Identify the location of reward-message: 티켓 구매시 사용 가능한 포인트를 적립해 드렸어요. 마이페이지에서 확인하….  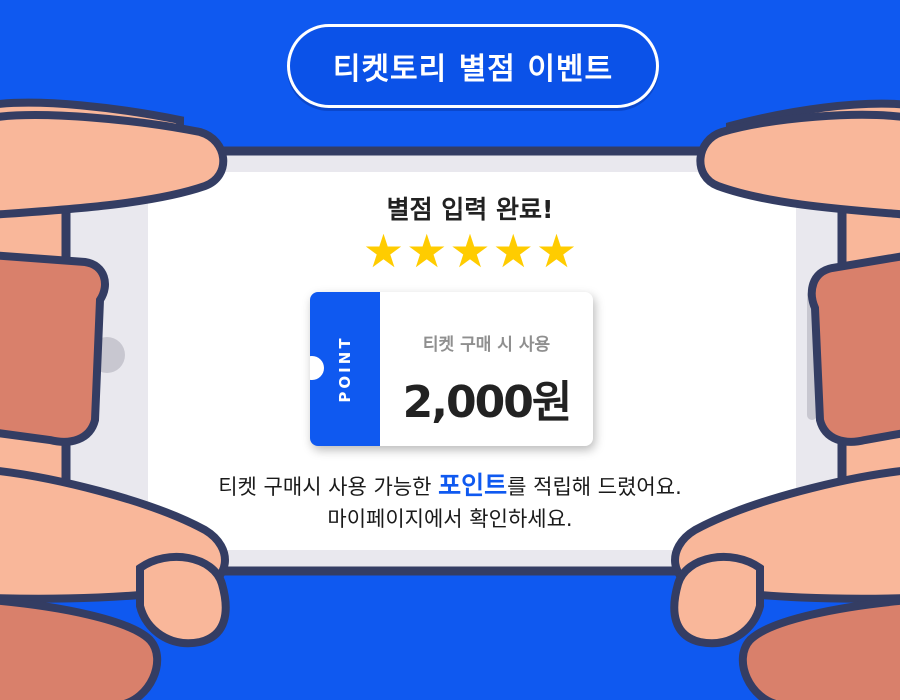
(450, 502).